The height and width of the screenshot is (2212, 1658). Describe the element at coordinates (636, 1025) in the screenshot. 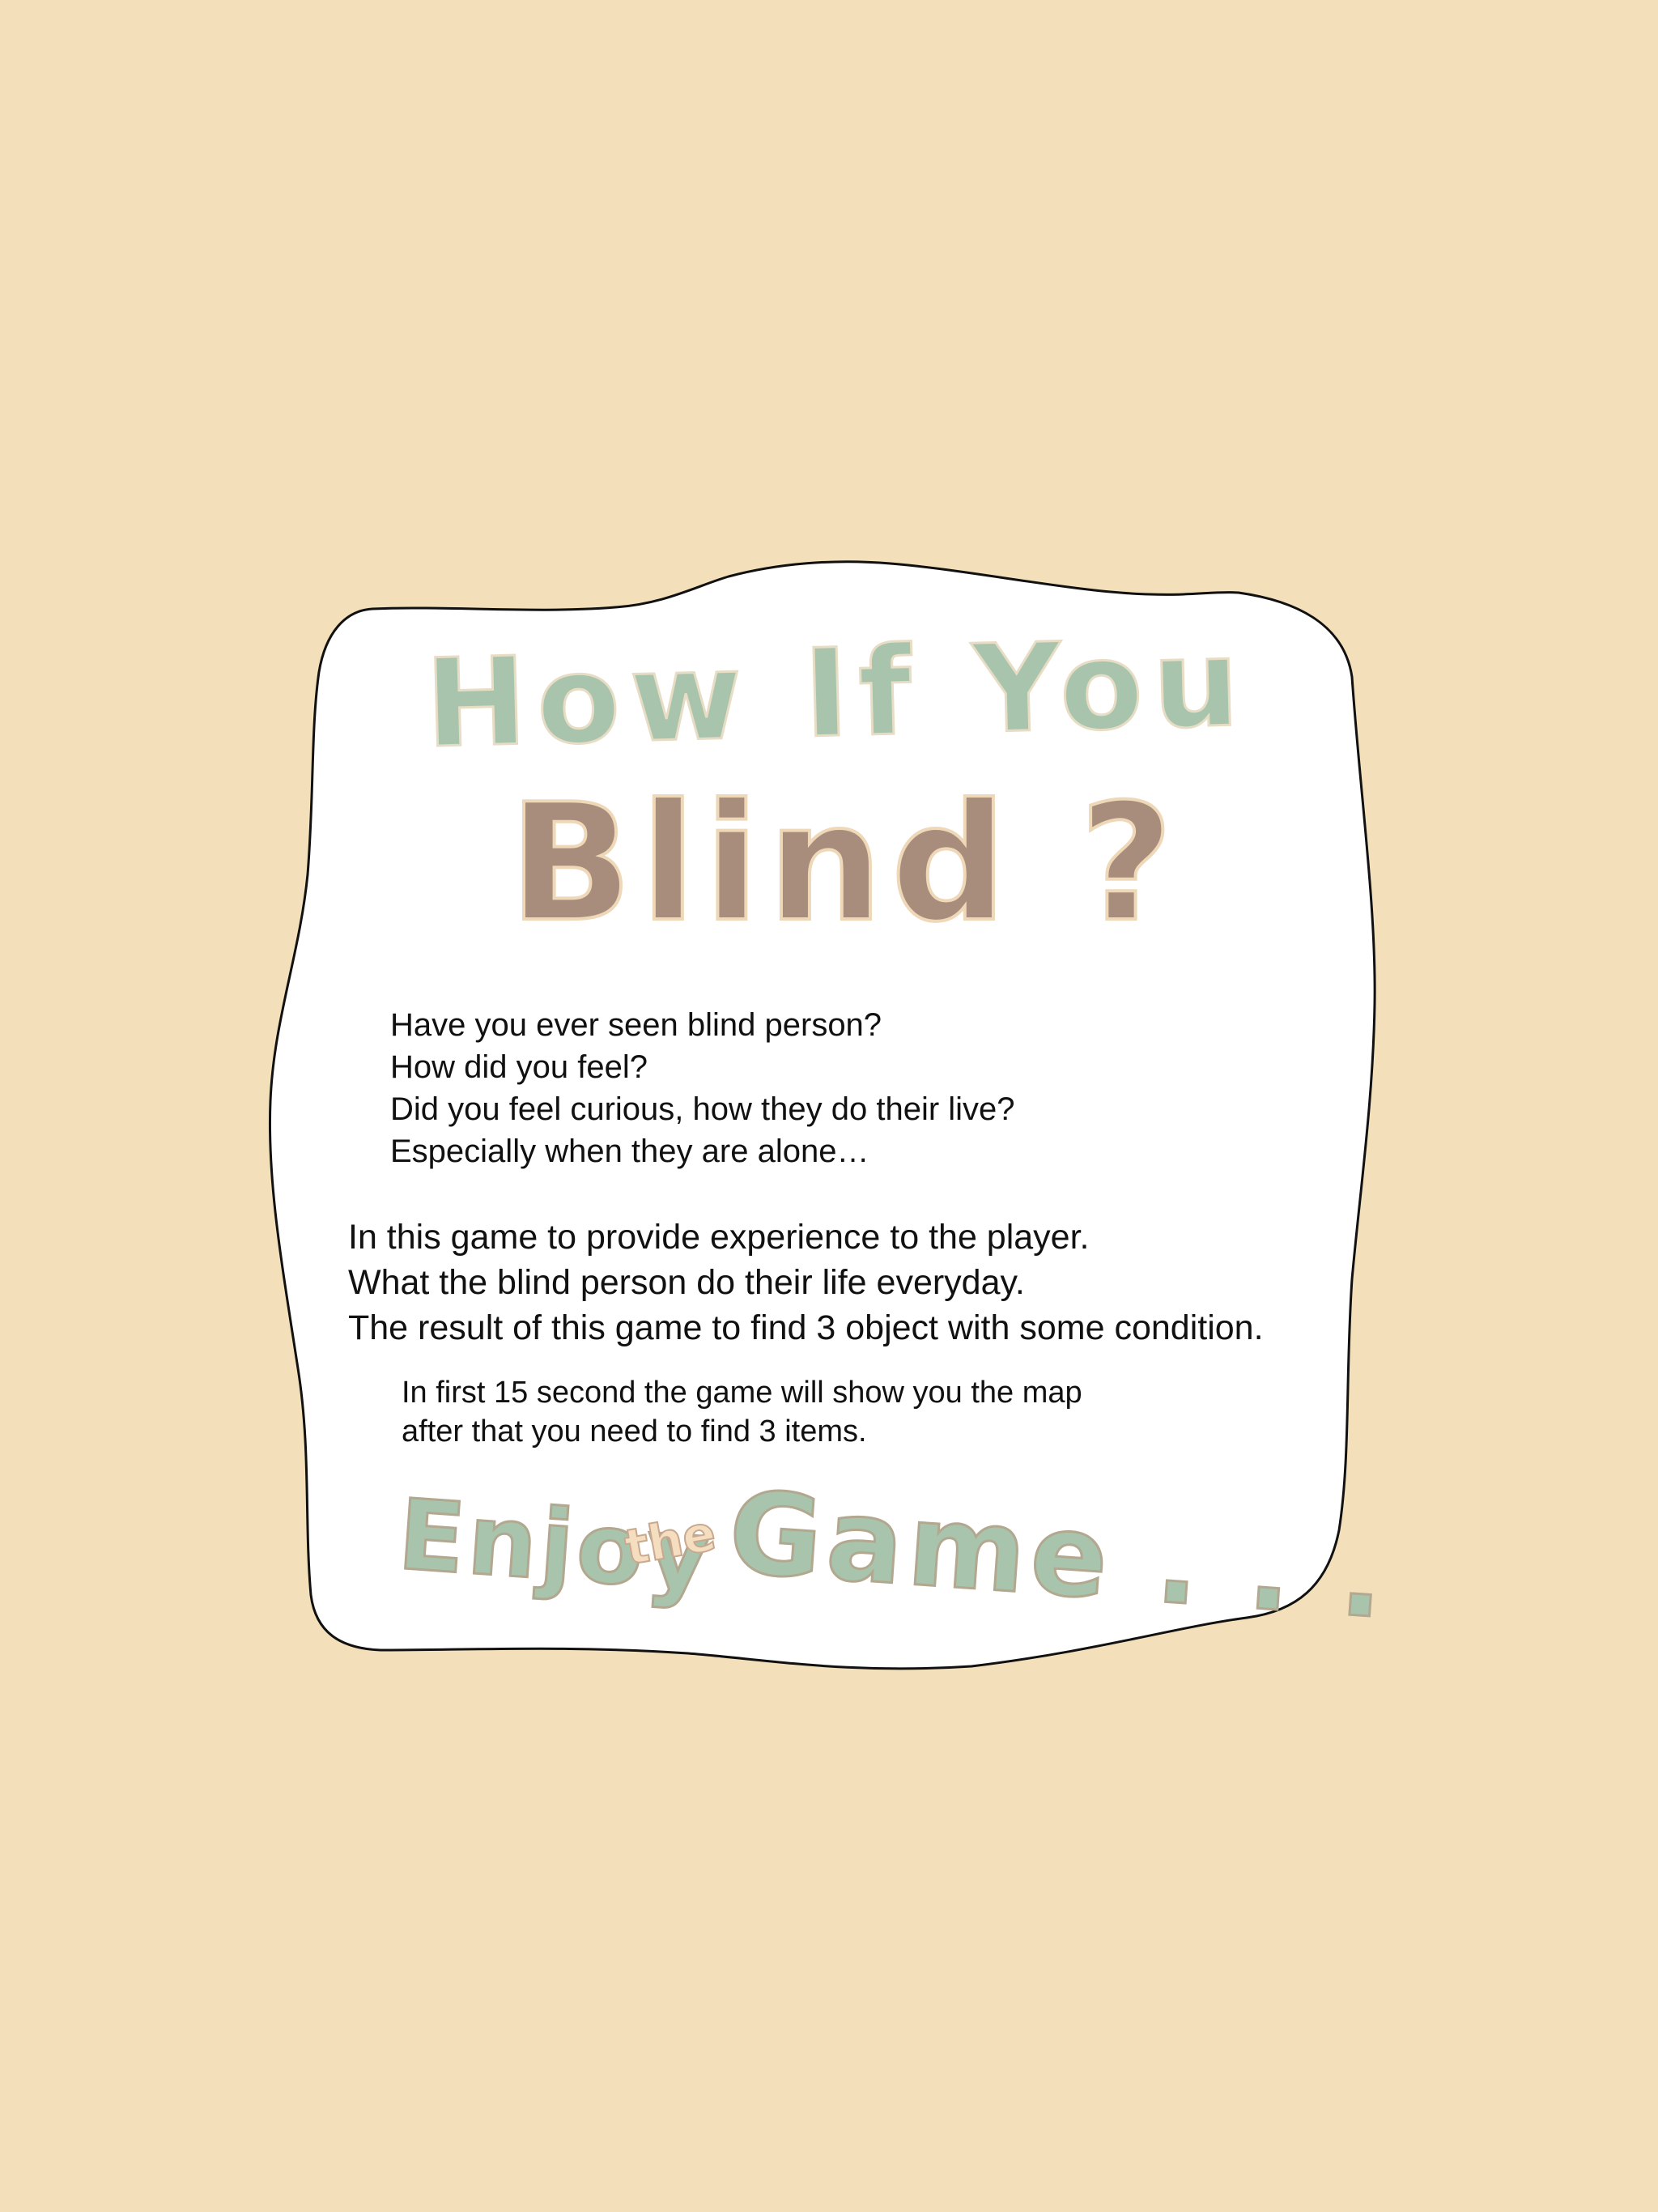

I see `intro-line: Have you ever seen blind person?` at that location.